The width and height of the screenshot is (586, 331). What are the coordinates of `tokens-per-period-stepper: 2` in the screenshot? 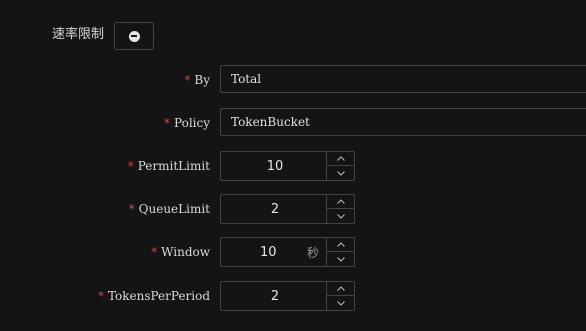 It's located at (287, 296).